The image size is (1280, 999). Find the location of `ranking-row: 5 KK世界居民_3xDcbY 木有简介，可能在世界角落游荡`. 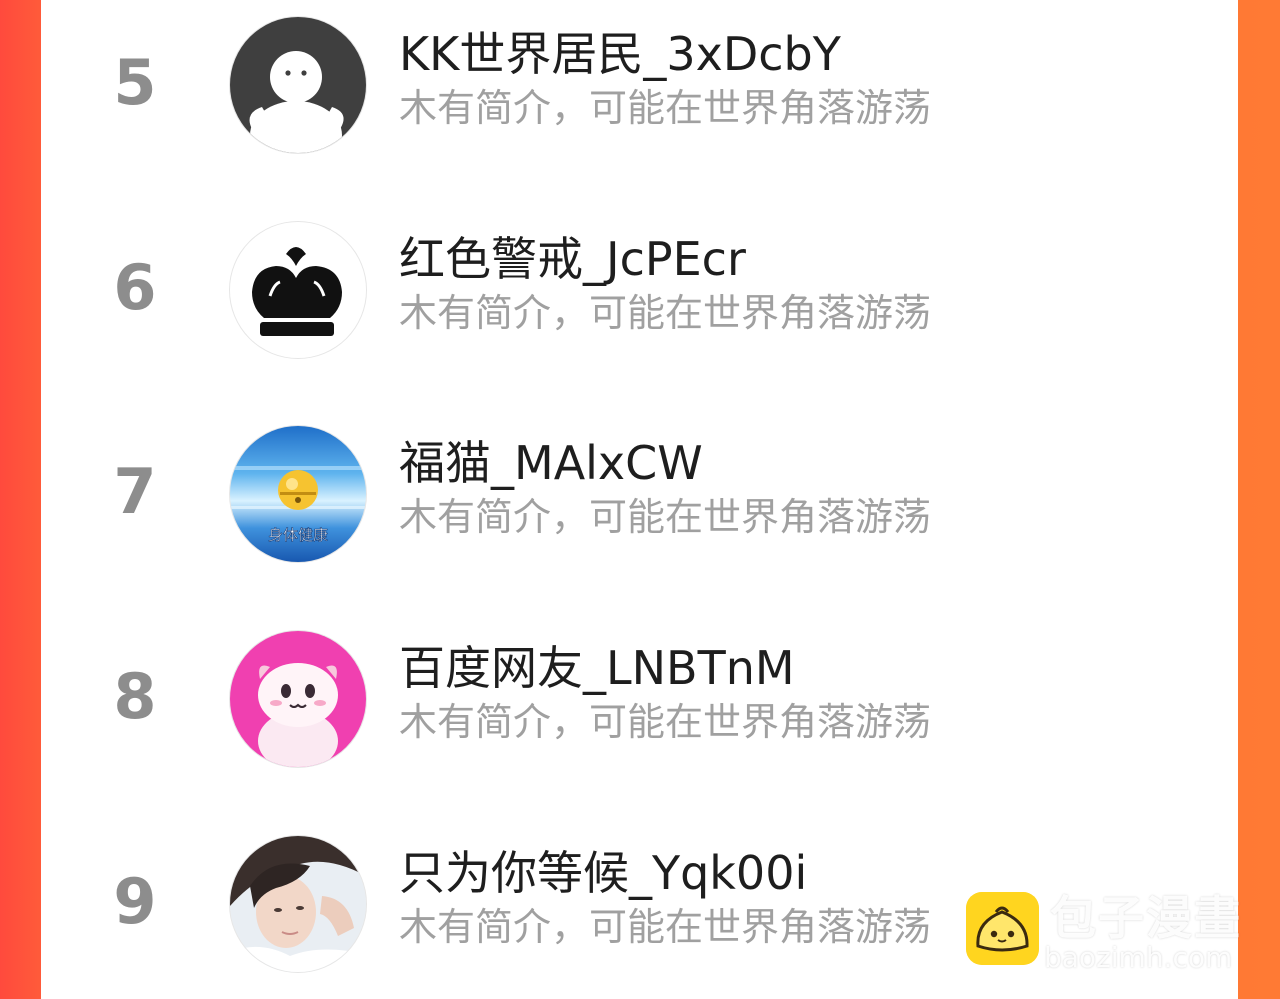

ranking-row: 5 KK世界居民_3xDcbY 木有简介，可能在世界角落游荡 is located at coordinates (639, 87).